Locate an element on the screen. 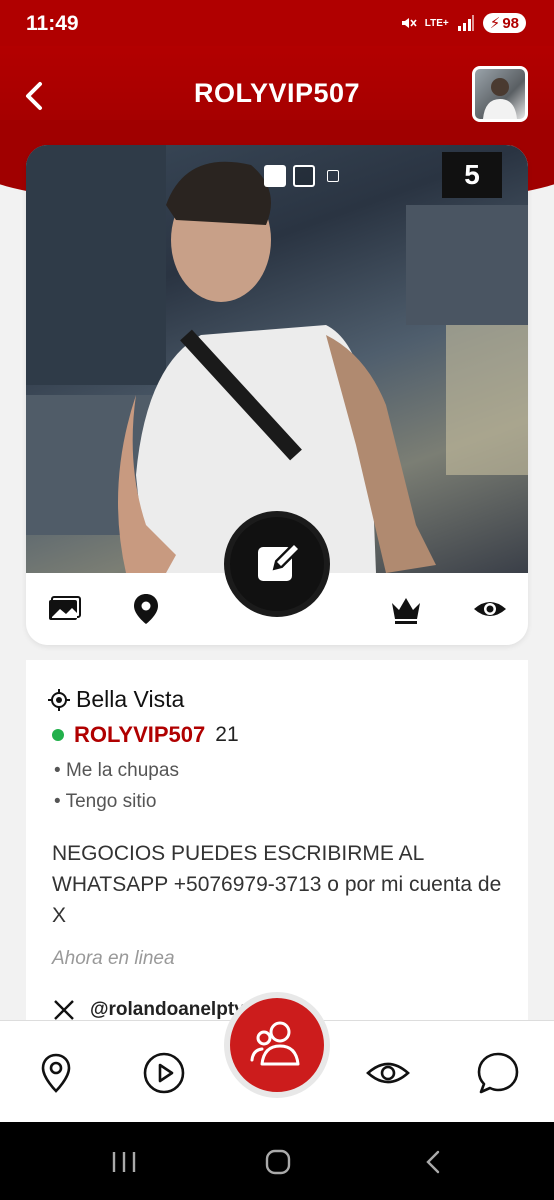 The width and height of the screenshot is (554, 1200). edit-icon is located at coordinates (280, 561).